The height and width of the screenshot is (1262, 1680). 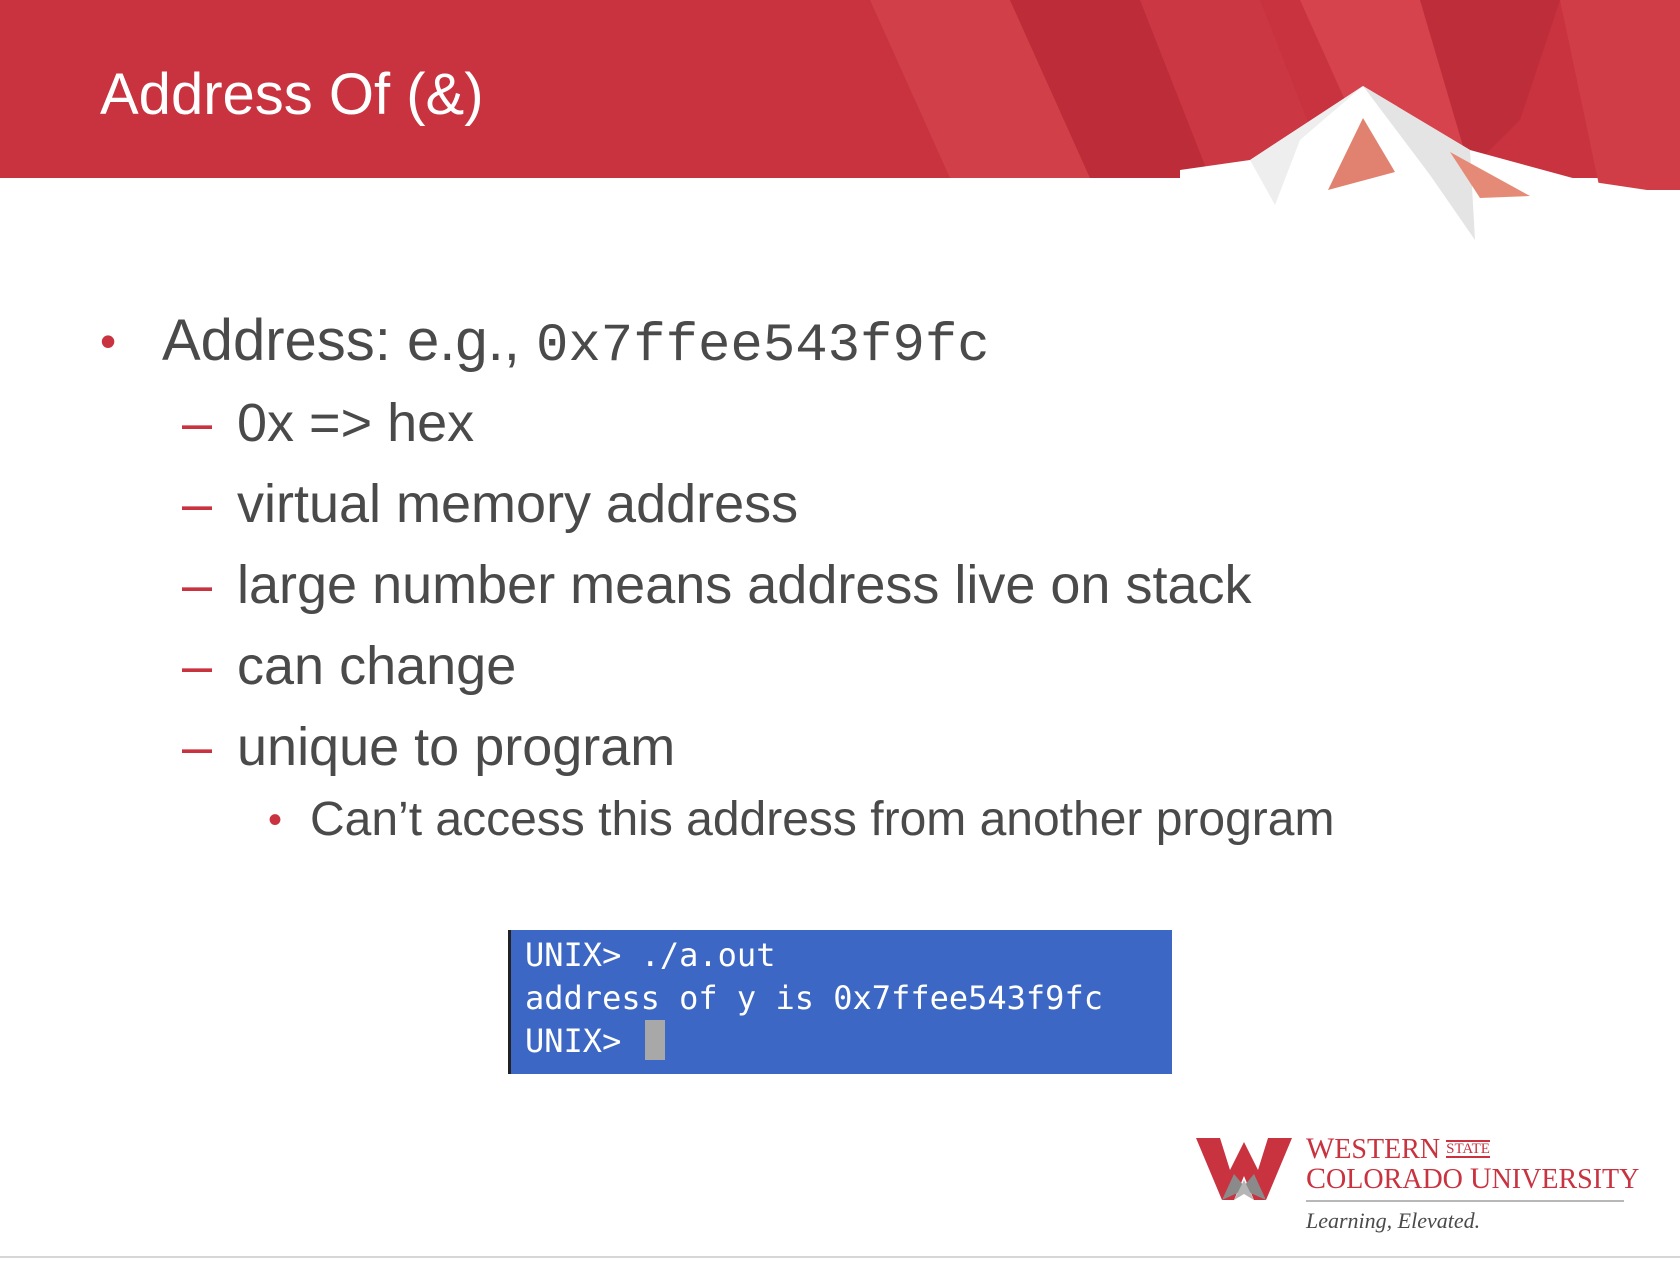 I want to click on terminal-line: address of y is 0x7ffee543f9fc, so click(x=814, y=998).